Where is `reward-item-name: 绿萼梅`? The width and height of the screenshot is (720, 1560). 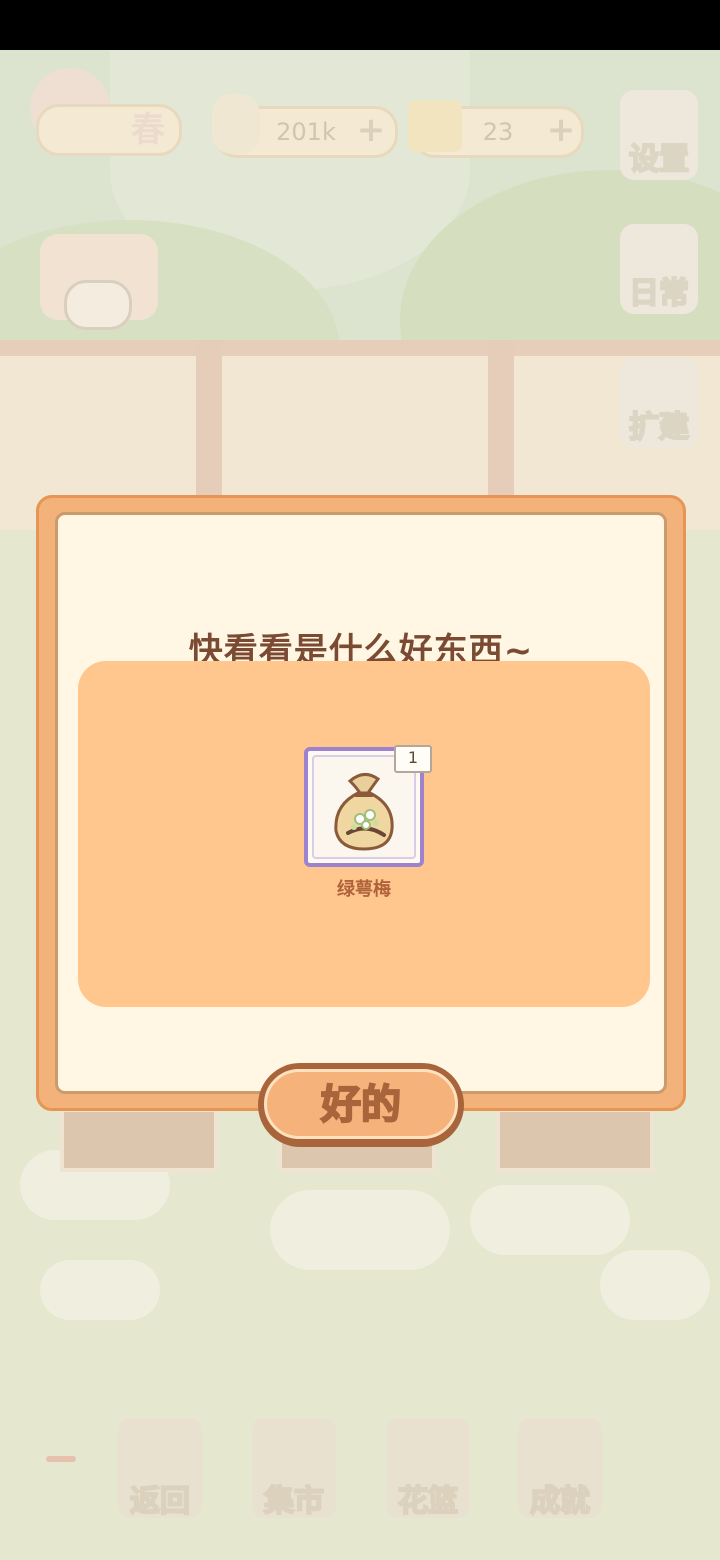 reward-item-name: 绿萼梅 is located at coordinates (364, 889).